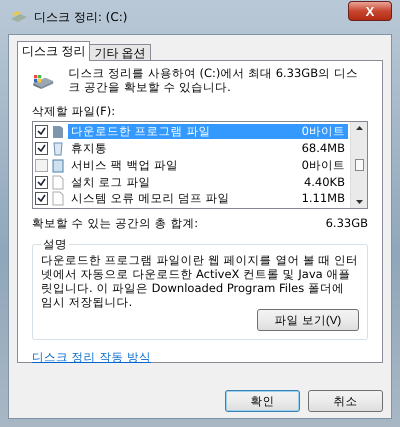 The height and width of the screenshot is (427, 400). I want to click on file-list-item: 설치 로그 파일 4.40KB, so click(208, 182).